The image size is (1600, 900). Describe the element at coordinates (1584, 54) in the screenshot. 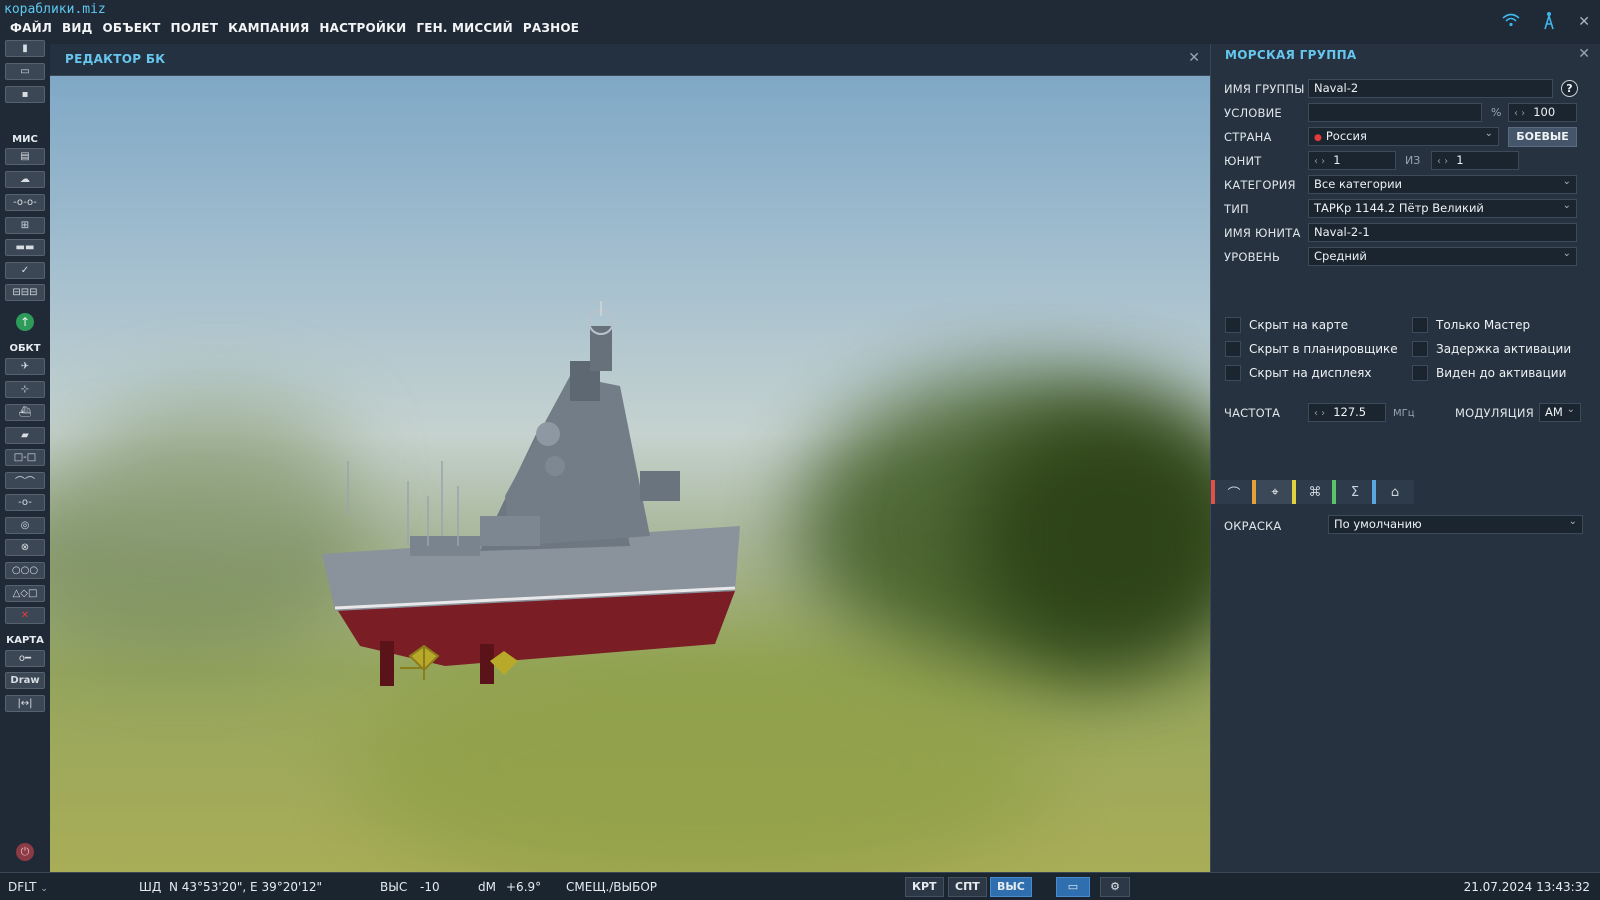

I see `panel-close-icon: ✕` at that location.